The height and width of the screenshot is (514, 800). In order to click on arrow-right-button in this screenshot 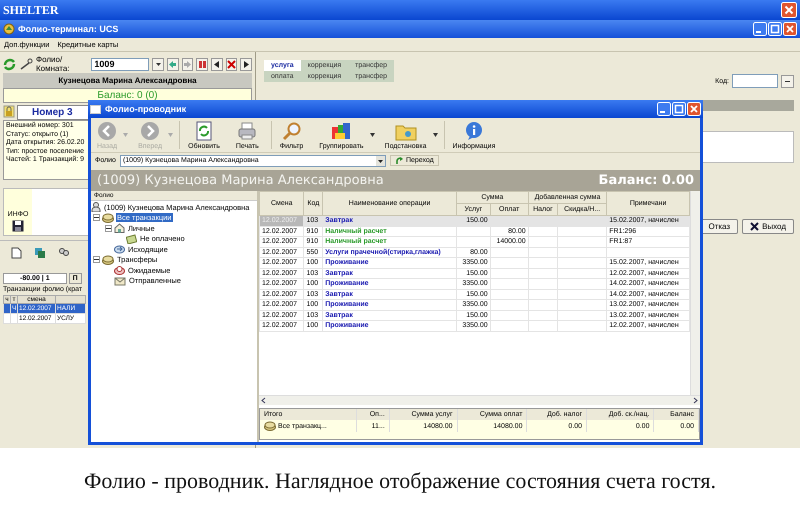, I will do `click(188, 64)`.